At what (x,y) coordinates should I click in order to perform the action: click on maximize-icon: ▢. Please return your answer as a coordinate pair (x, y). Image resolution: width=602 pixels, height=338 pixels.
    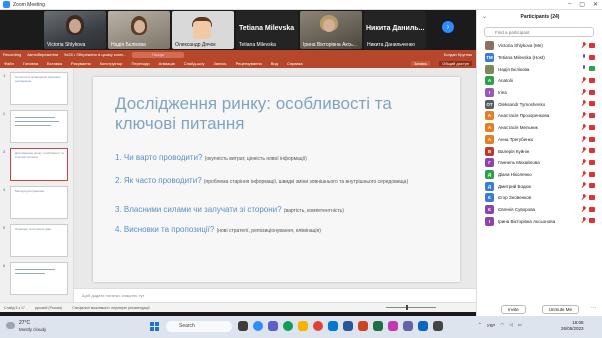
    Looking at the image, I should click on (582, 4).